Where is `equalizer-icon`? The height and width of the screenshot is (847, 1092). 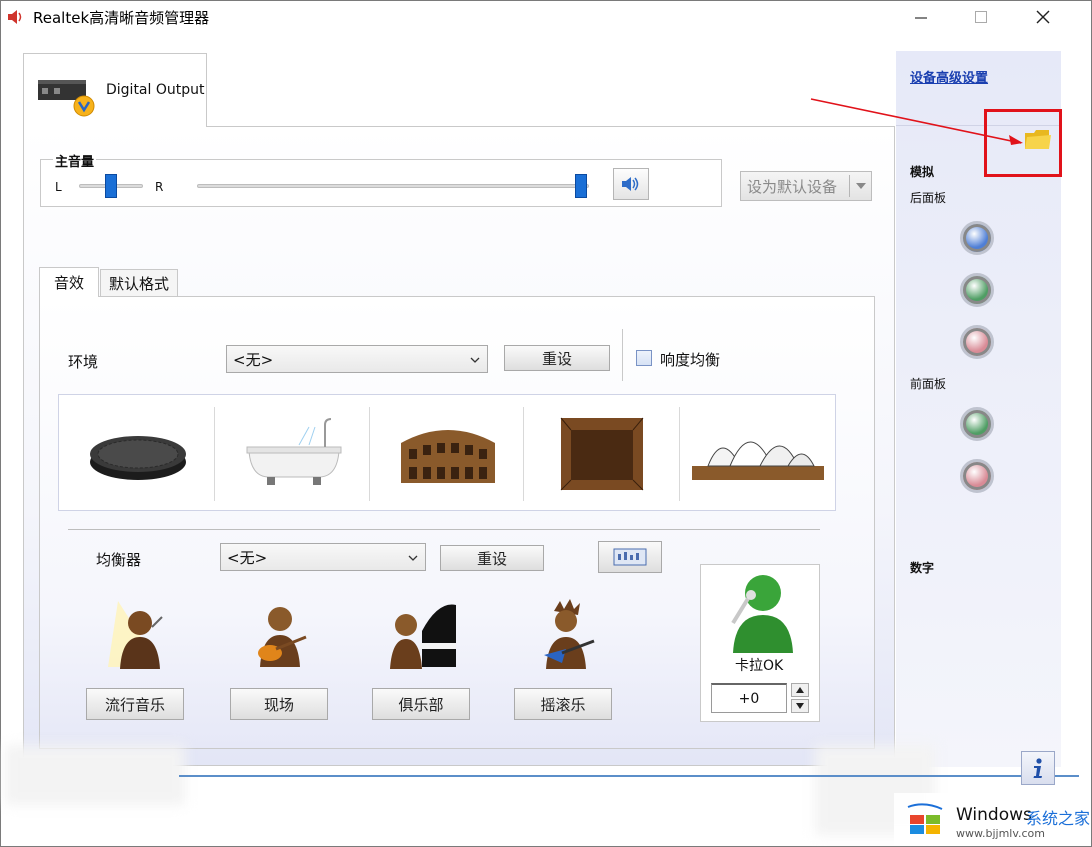 equalizer-icon is located at coordinates (630, 557).